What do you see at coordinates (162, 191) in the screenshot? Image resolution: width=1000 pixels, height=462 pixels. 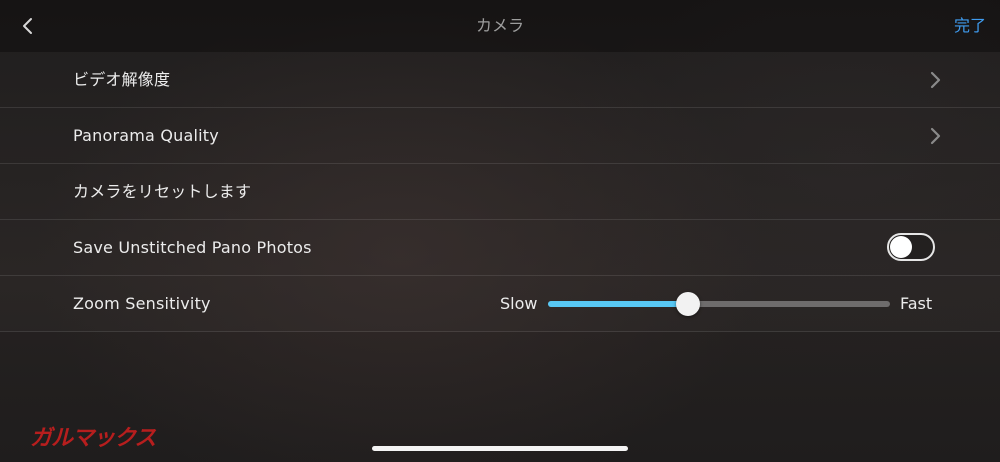 I see `reset-camera-label: カメラをリセットします` at bounding box center [162, 191].